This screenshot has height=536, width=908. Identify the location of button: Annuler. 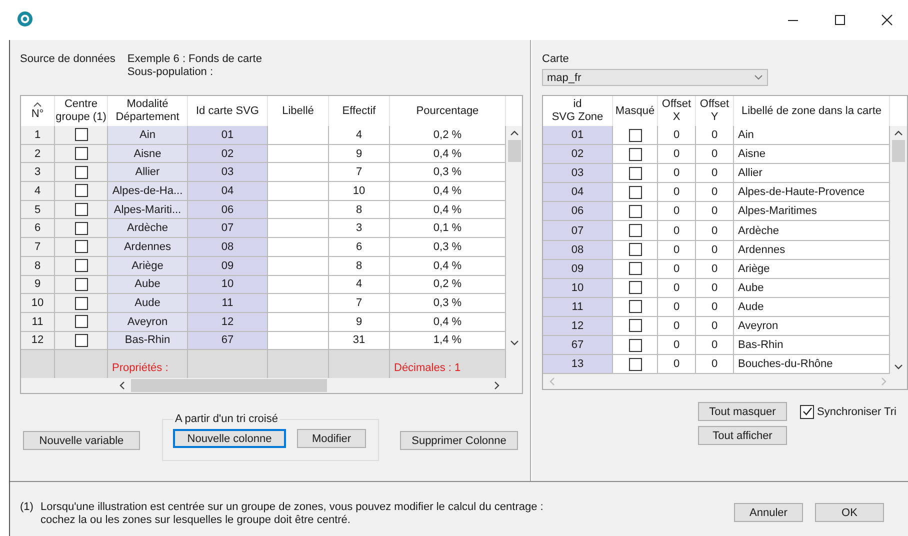
(768, 512).